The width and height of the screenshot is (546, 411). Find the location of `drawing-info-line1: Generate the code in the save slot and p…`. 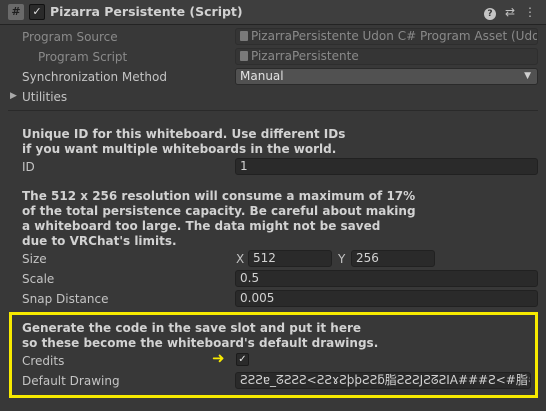

drawing-info-line1: Generate the code in the save slot and p… is located at coordinates (192, 328).